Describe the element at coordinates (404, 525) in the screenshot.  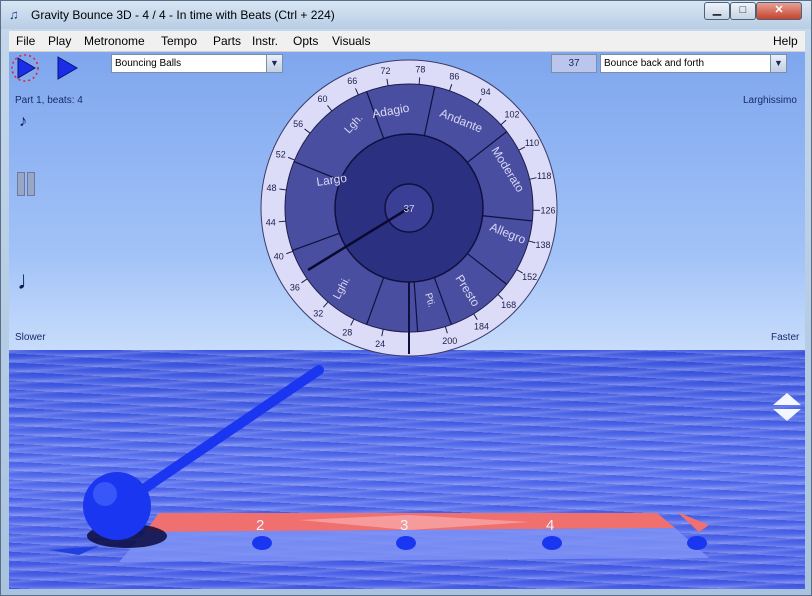
I see `beat-number-3: 3` at that location.